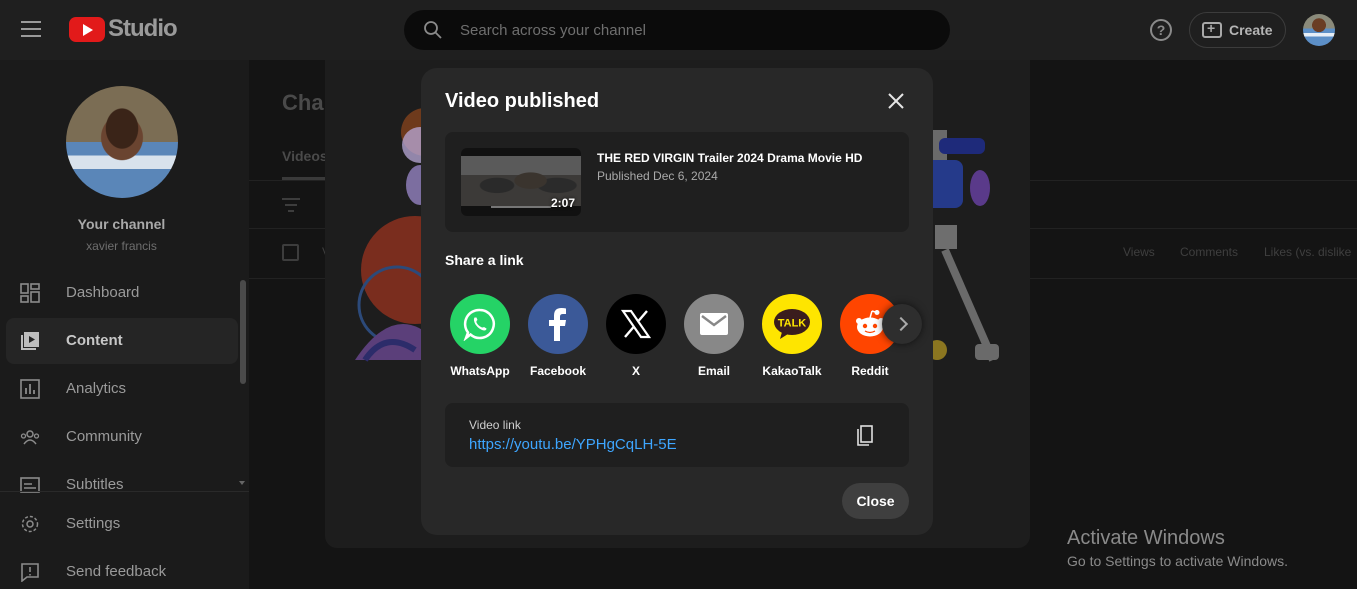 Image resolution: width=1357 pixels, height=589 pixels. Describe the element at coordinates (902, 324) in the screenshot. I see `chevron-right-icon` at that location.